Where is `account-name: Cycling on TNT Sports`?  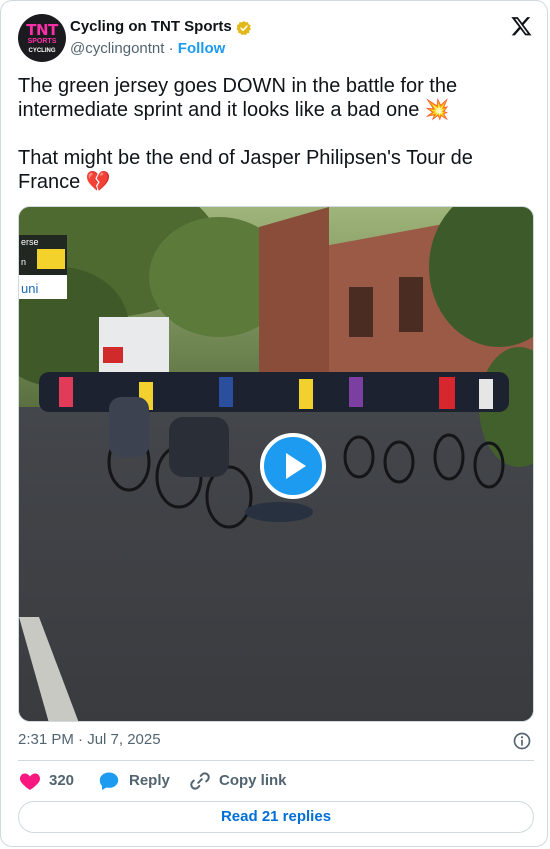
account-name: Cycling on TNT Sports is located at coordinates (151, 27).